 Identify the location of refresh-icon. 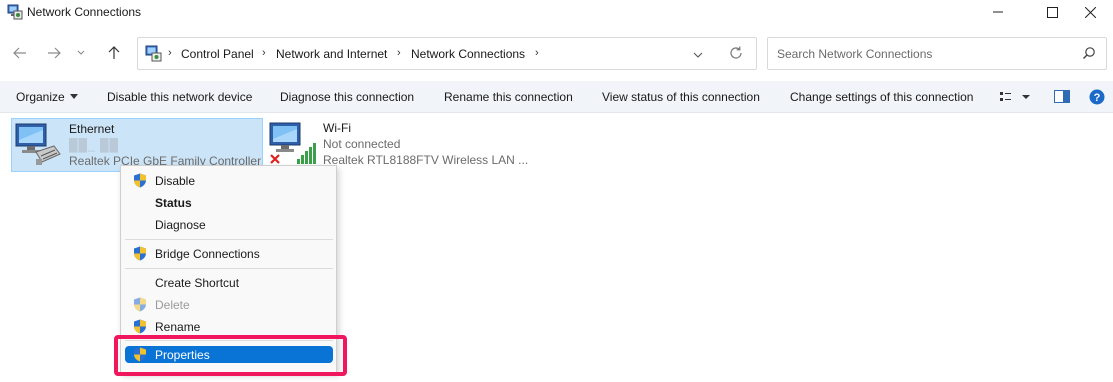
(736, 52).